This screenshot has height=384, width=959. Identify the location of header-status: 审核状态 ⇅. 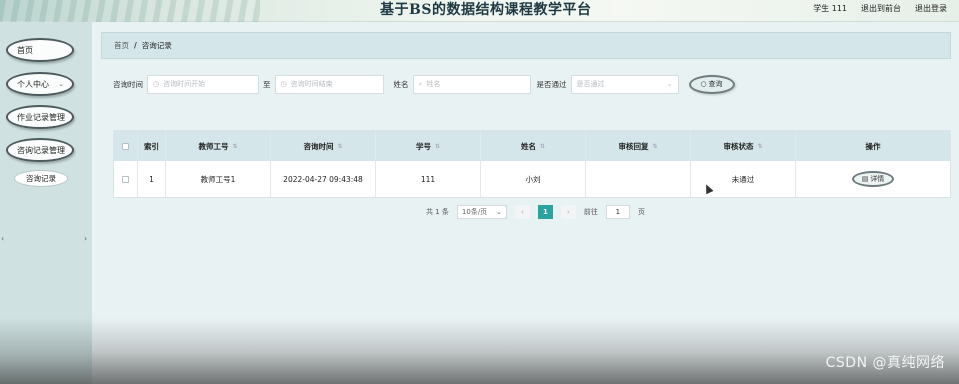
(743, 146).